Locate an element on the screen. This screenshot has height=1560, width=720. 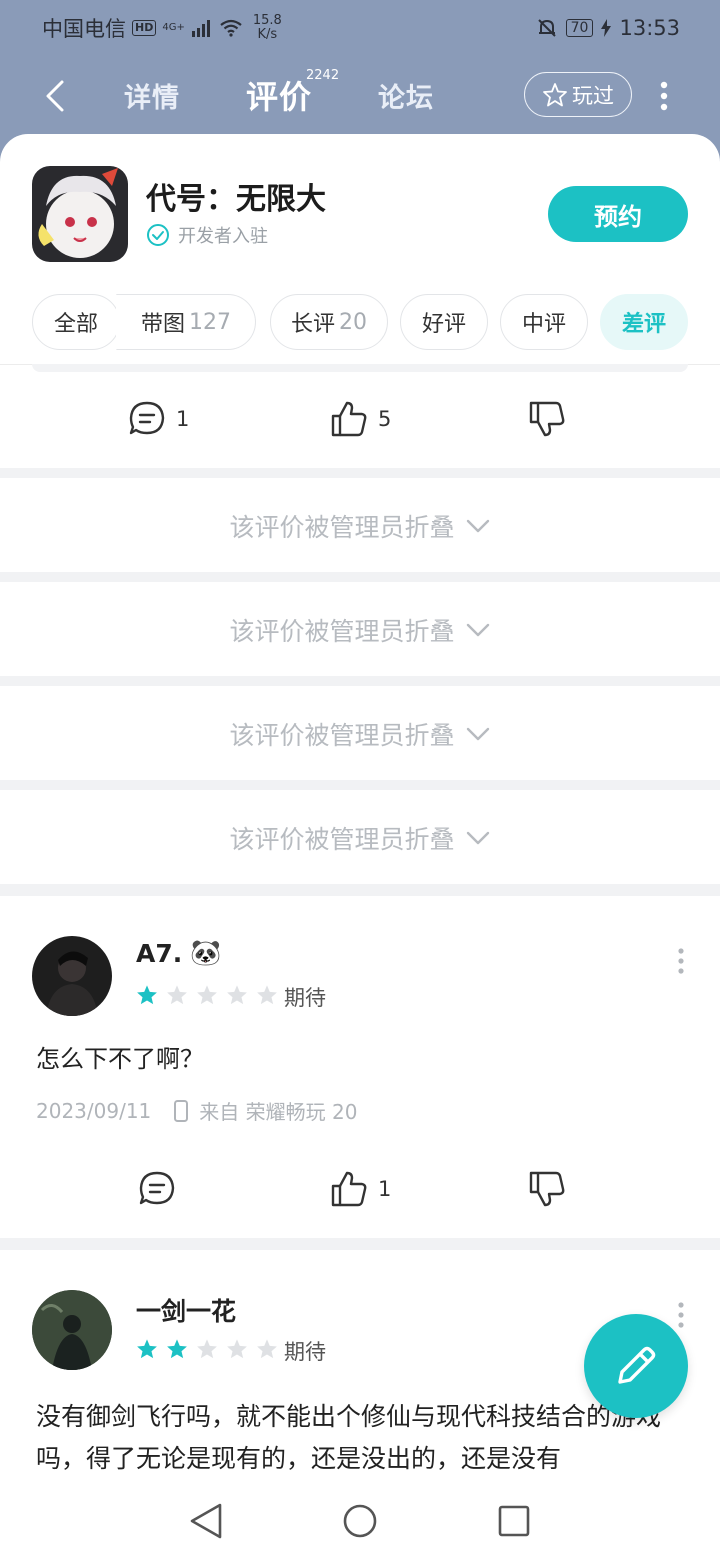
comment-button: 1 is located at coordinates (158, 419).